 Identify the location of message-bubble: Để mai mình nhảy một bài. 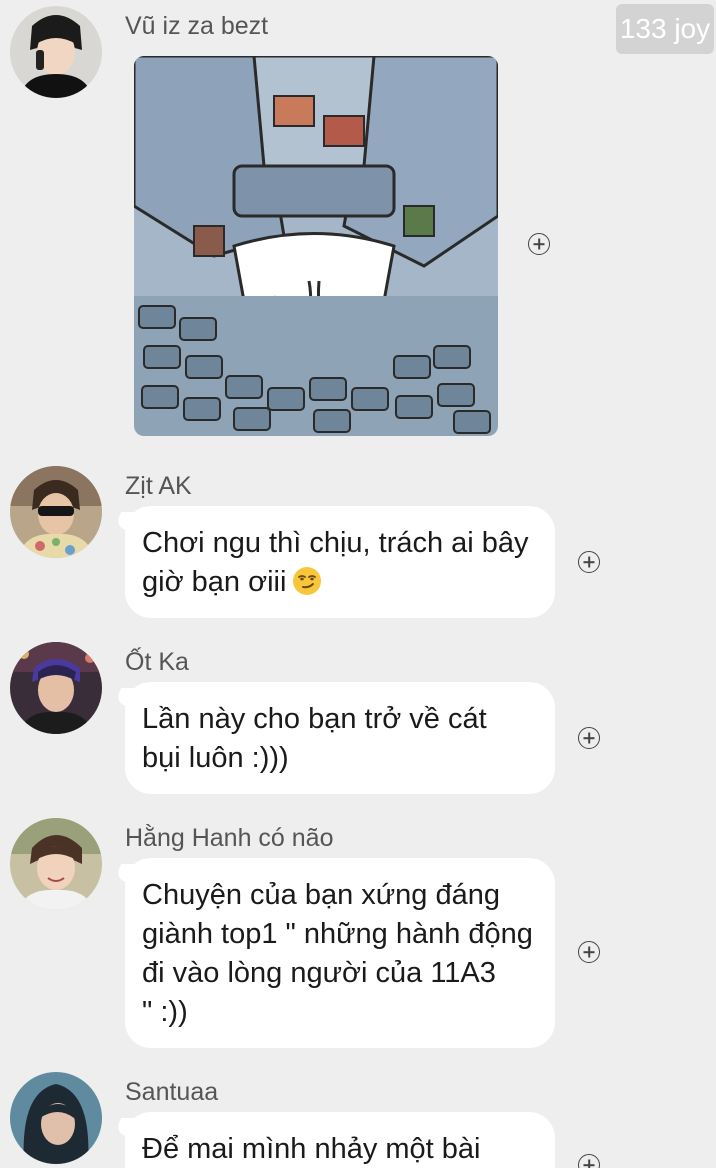
(340, 1140).